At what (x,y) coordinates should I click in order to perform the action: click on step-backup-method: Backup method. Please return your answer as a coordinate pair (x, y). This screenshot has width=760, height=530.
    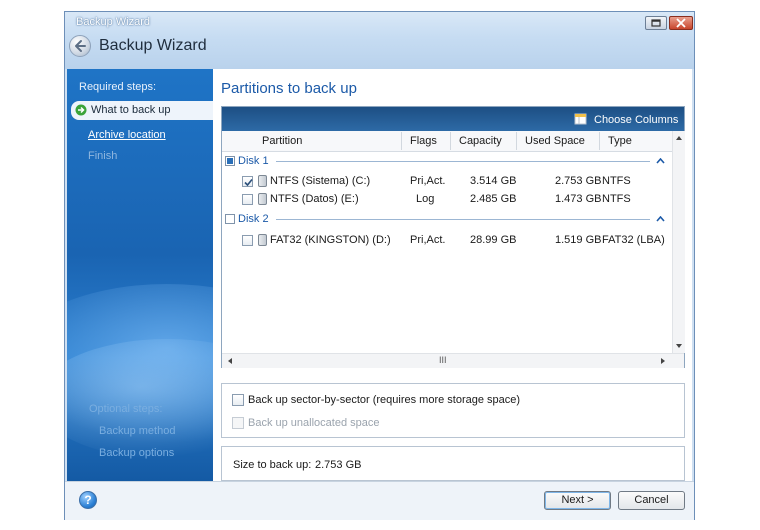
    Looking at the image, I should click on (137, 431).